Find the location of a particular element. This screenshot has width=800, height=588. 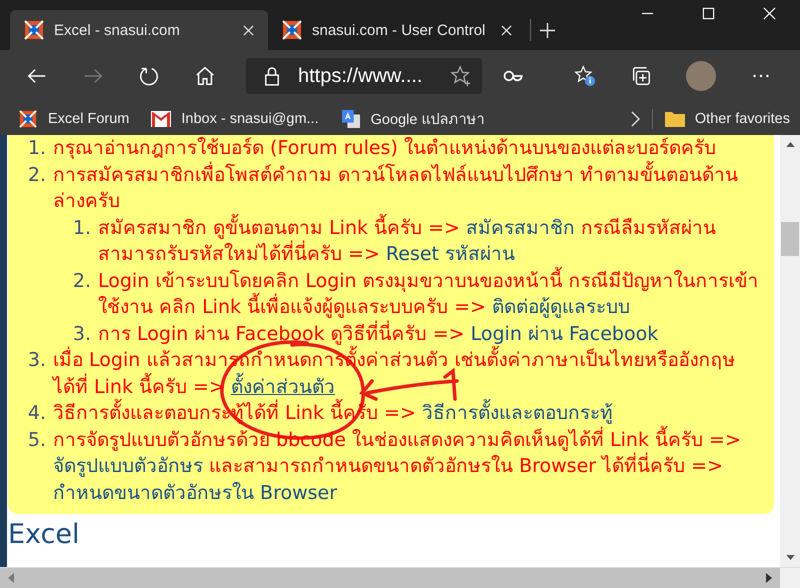

list-number: 4. is located at coordinates (36, 413).